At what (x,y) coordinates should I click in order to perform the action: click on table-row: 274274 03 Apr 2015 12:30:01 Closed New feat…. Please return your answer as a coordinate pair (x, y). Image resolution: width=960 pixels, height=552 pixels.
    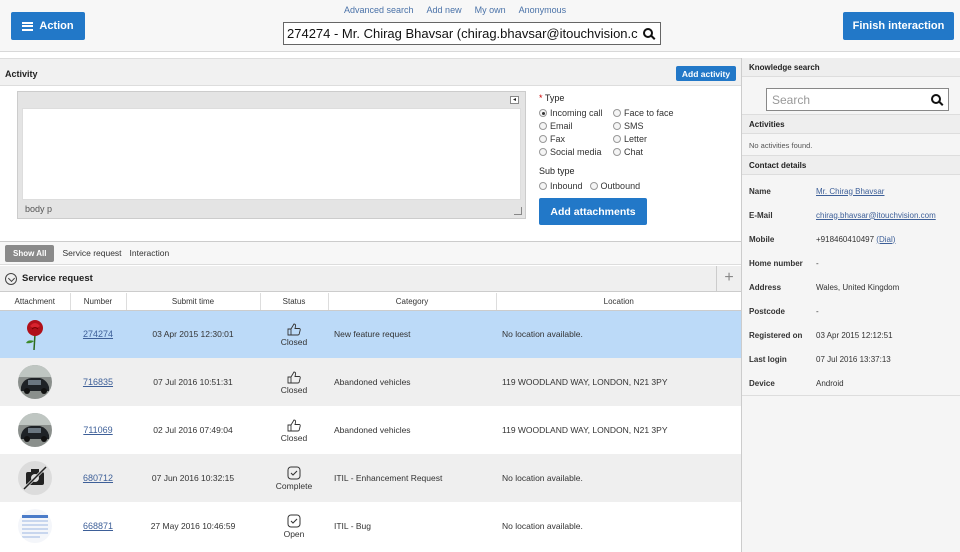
    Looking at the image, I should click on (370, 334).